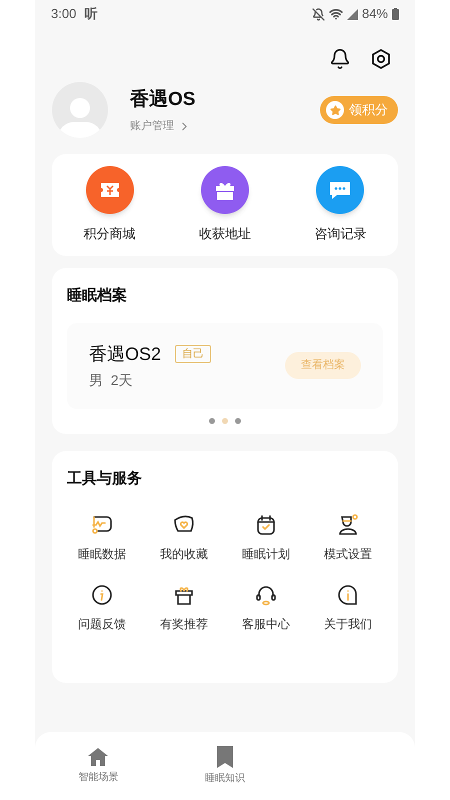  I want to click on section-title: 睡眠档案, so click(97, 296).